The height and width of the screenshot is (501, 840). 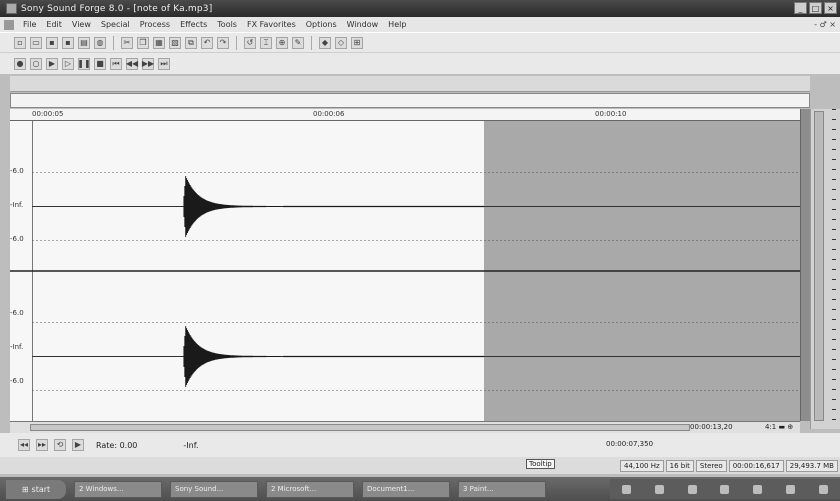 I want to click on redo-icon: ↷, so click(x=223, y=42).